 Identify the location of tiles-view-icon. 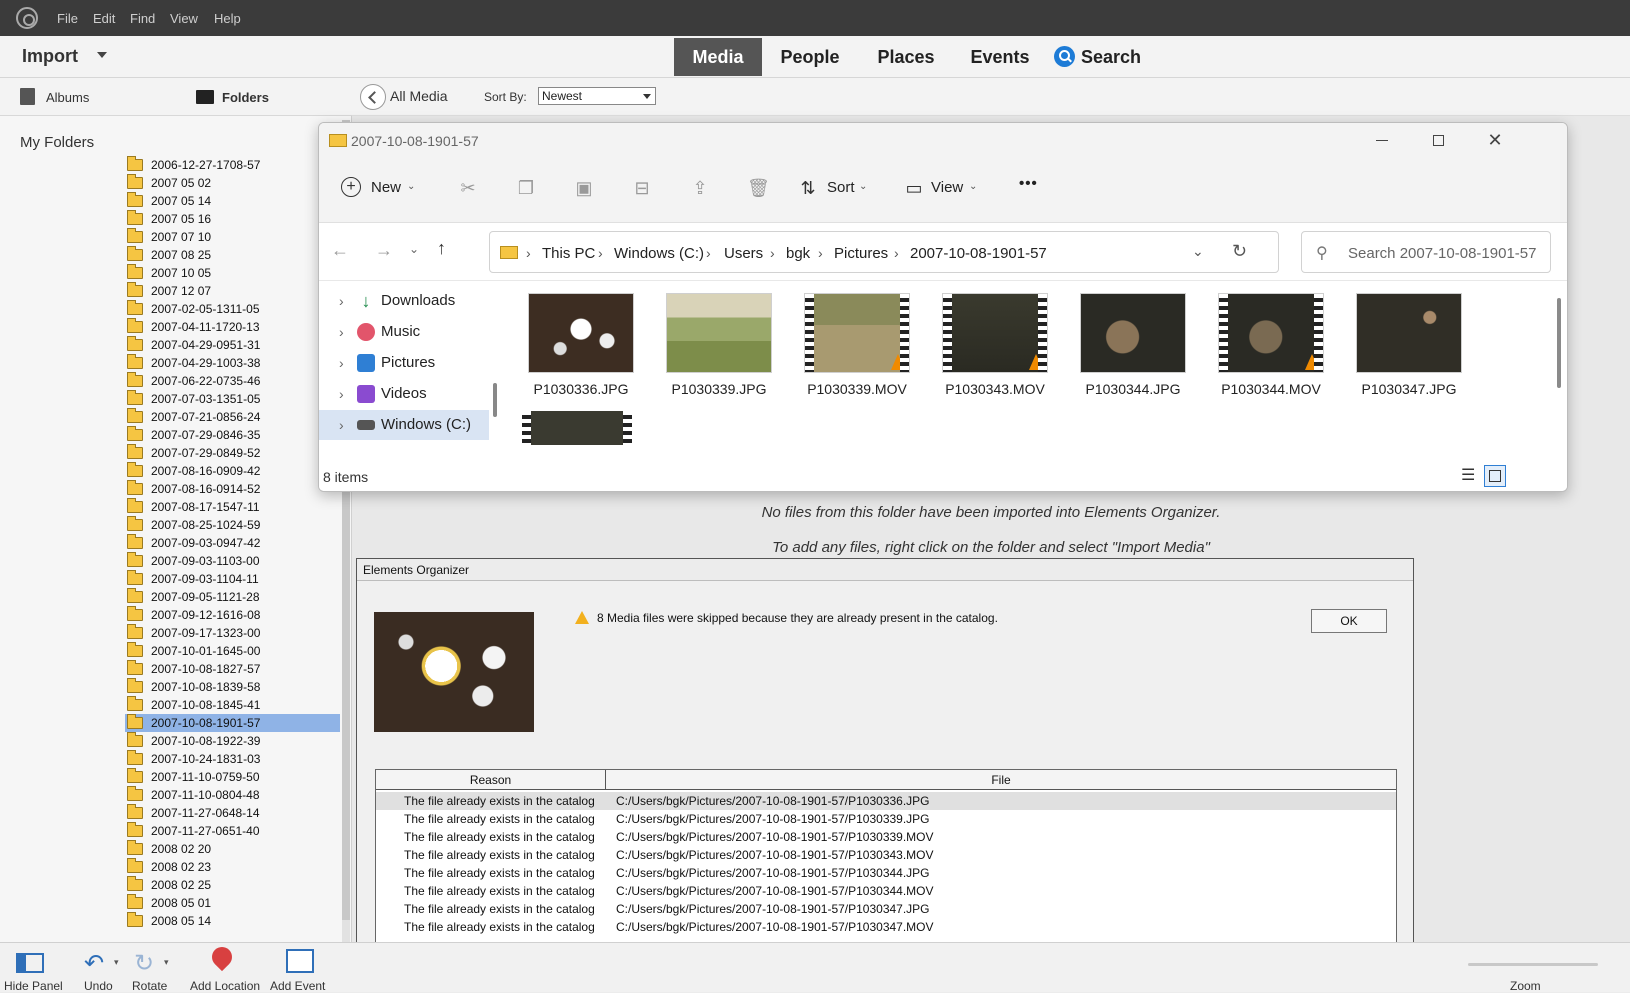
(1495, 476).